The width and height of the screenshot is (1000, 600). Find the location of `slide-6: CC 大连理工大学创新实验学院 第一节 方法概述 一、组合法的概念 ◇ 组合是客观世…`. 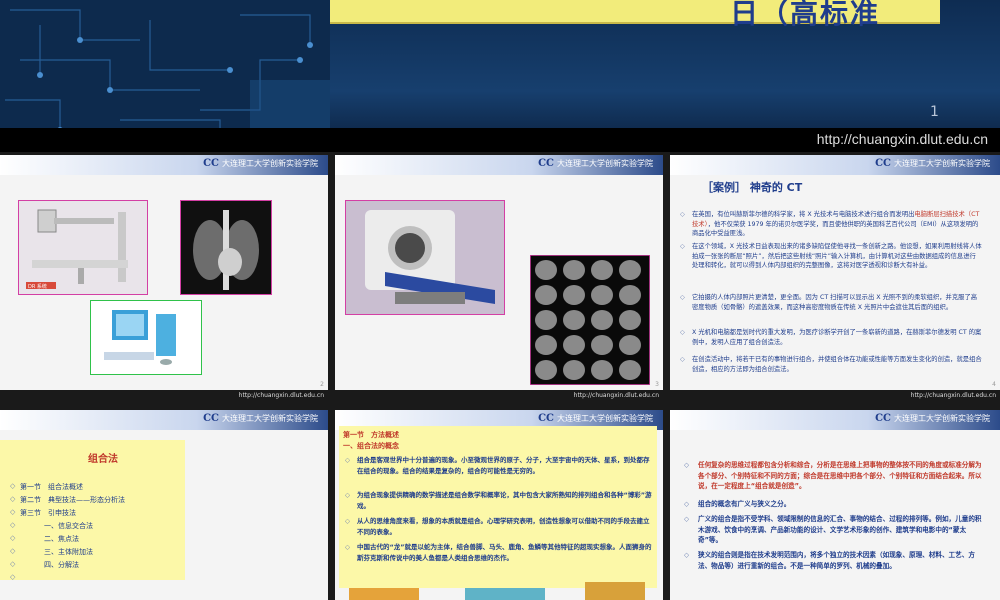

slide-6: CC 大连理工大学创新实验学院 第一节 方法概述 一、组合法的概念 ◇ 组合是客观世… is located at coordinates (499, 505).